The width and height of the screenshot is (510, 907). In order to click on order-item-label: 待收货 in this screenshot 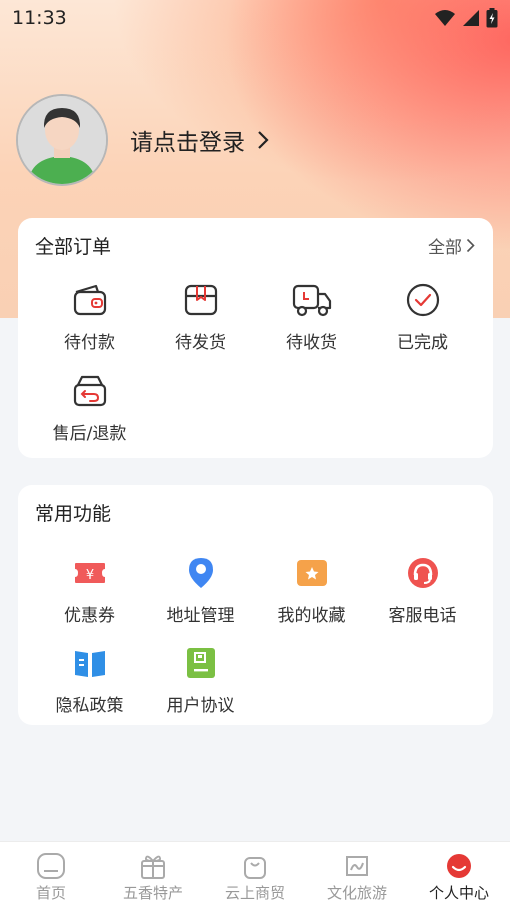, I will do `click(311, 343)`.